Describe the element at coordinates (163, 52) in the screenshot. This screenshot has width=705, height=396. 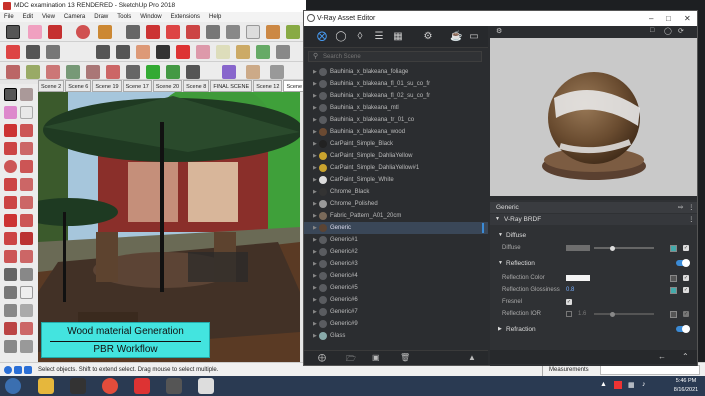
I see `view-right-icon` at that location.